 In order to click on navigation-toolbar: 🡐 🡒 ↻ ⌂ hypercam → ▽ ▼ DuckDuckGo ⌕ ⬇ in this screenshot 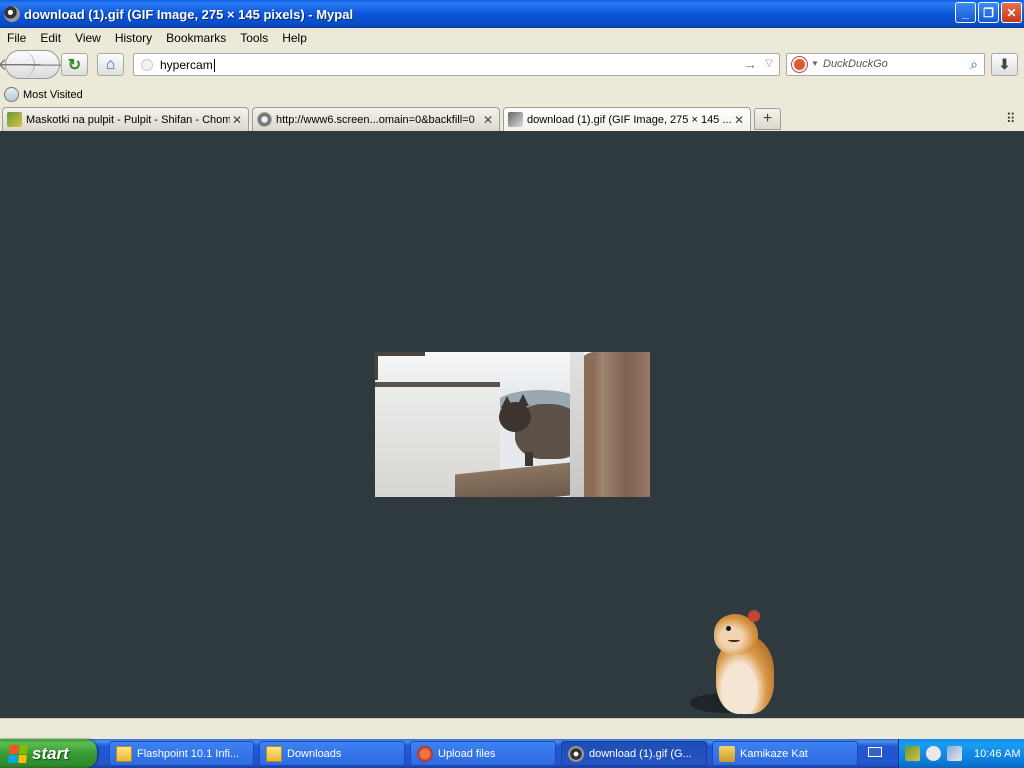, I will do `click(512, 65)`.